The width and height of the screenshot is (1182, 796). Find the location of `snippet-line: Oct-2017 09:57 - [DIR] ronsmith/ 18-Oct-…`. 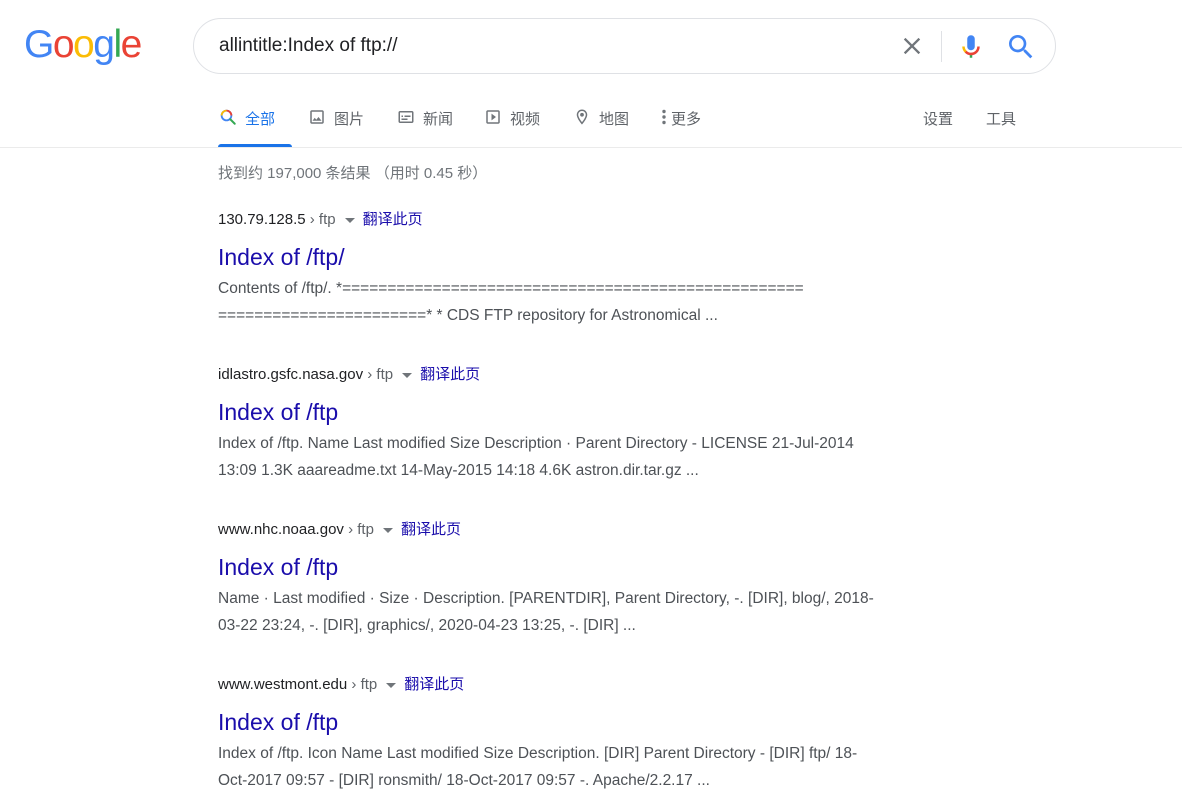

snippet-line: Oct-2017 09:57 - [DIR] ronsmith/ 18-Oct-… is located at coordinates (464, 780).